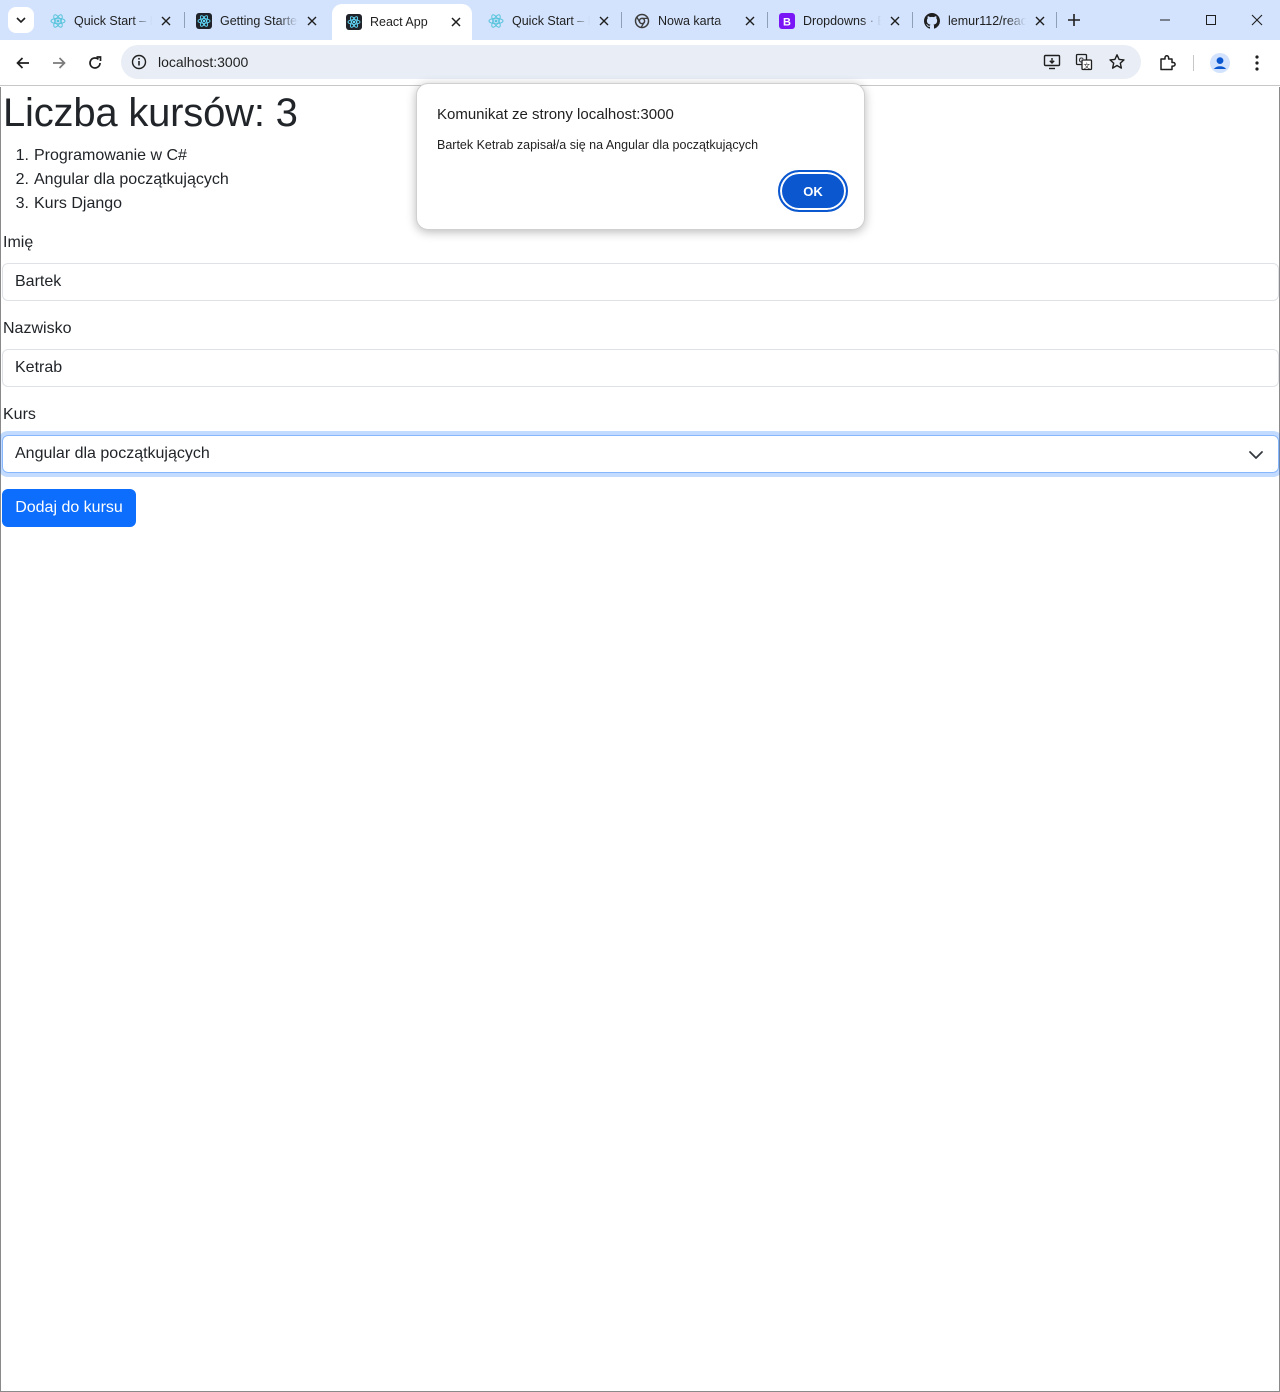 This screenshot has width=1280, height=1392. I want to click on list-item-label: Kurs Django, so click(78, 203).